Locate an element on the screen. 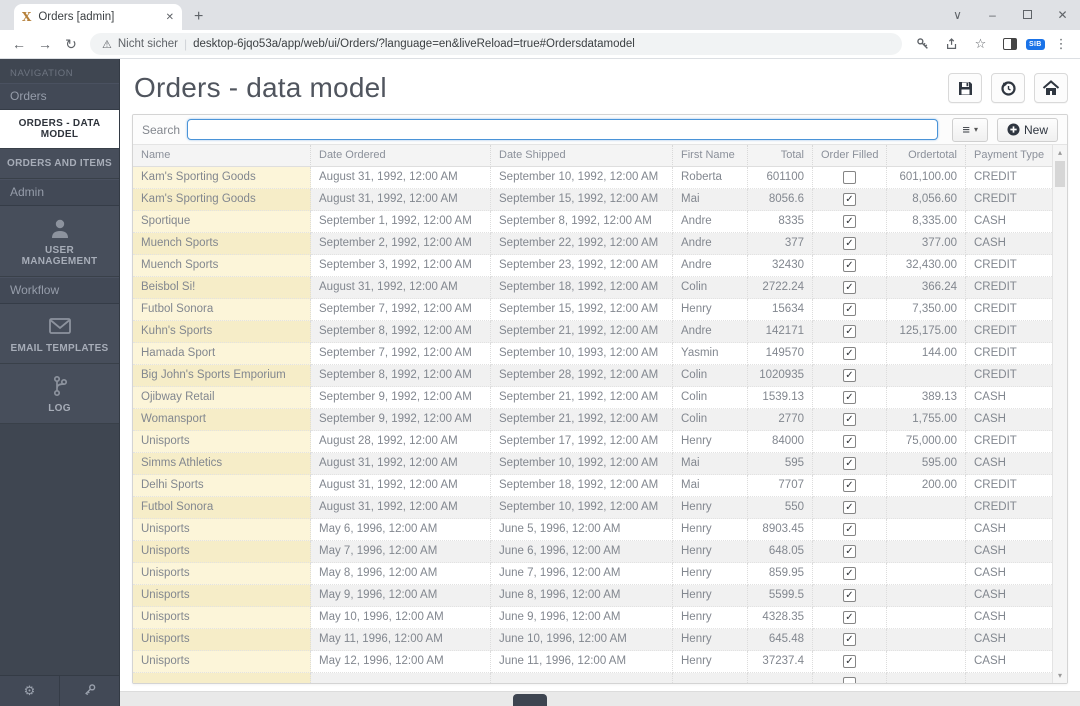 Image resolution: width=1080 pixels, height=706 pixels. admin-key-icon is located at coordinates (89, 691).